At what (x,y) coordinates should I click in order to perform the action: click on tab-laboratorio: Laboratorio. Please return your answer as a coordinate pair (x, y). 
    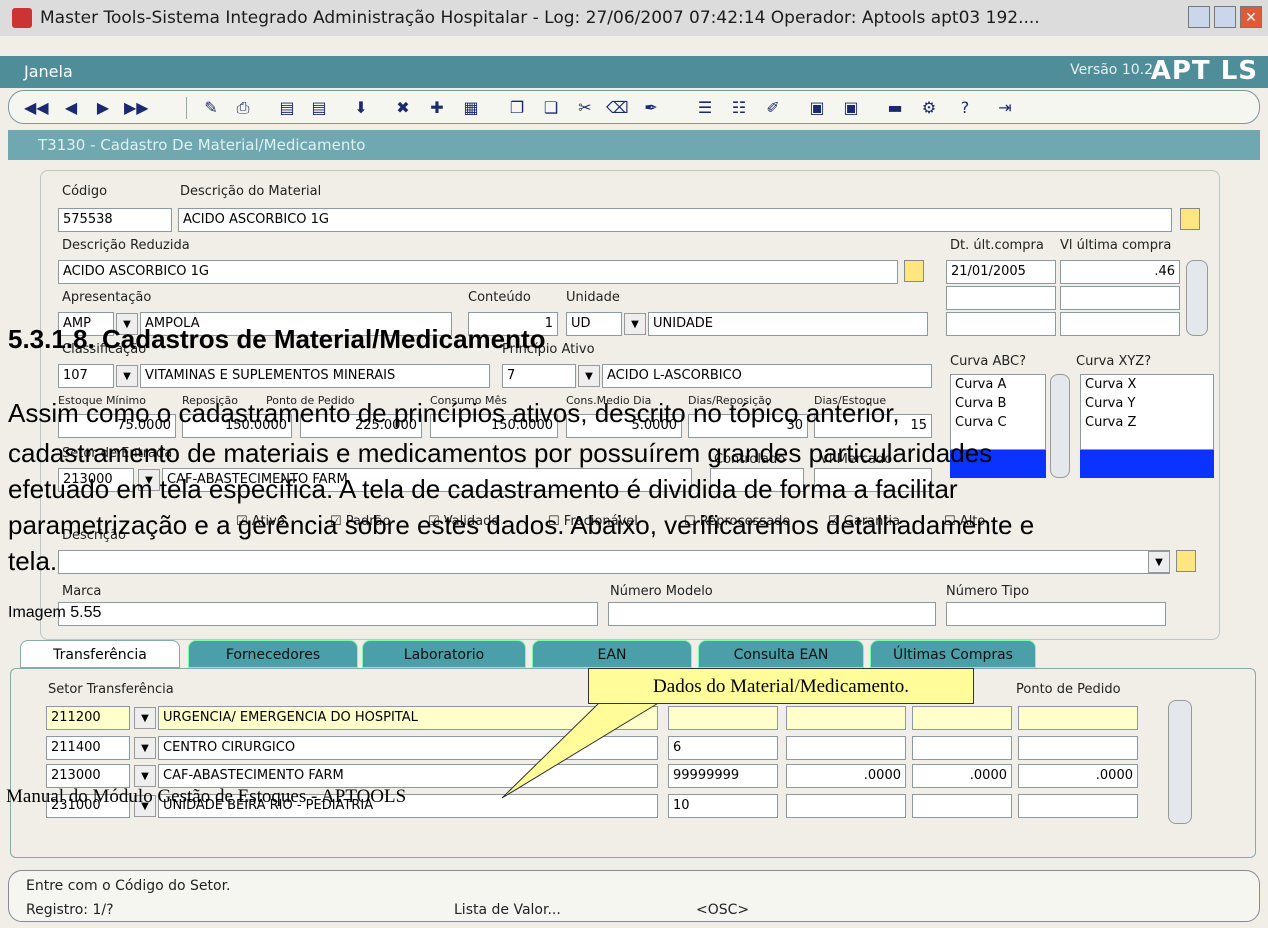
    Looking at the image, I should click on (444, 654).